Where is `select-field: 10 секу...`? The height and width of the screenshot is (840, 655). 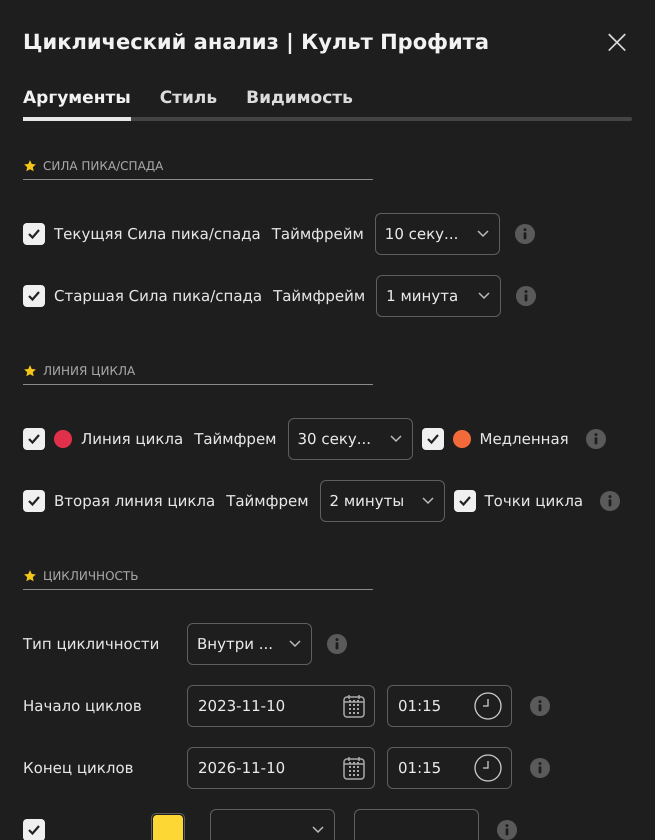 select-field: 10 секу... is located at coordinates (437, 234).